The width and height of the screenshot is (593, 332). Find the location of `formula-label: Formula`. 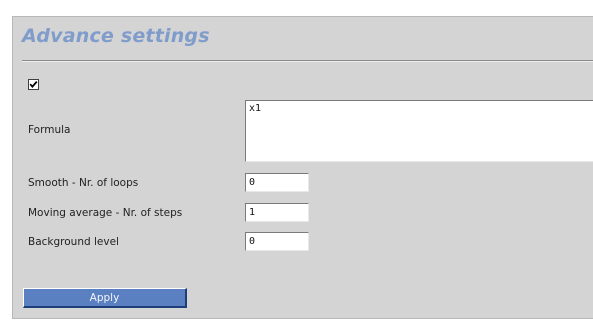

formula-label: Formula is located at coordinates (49, 130).